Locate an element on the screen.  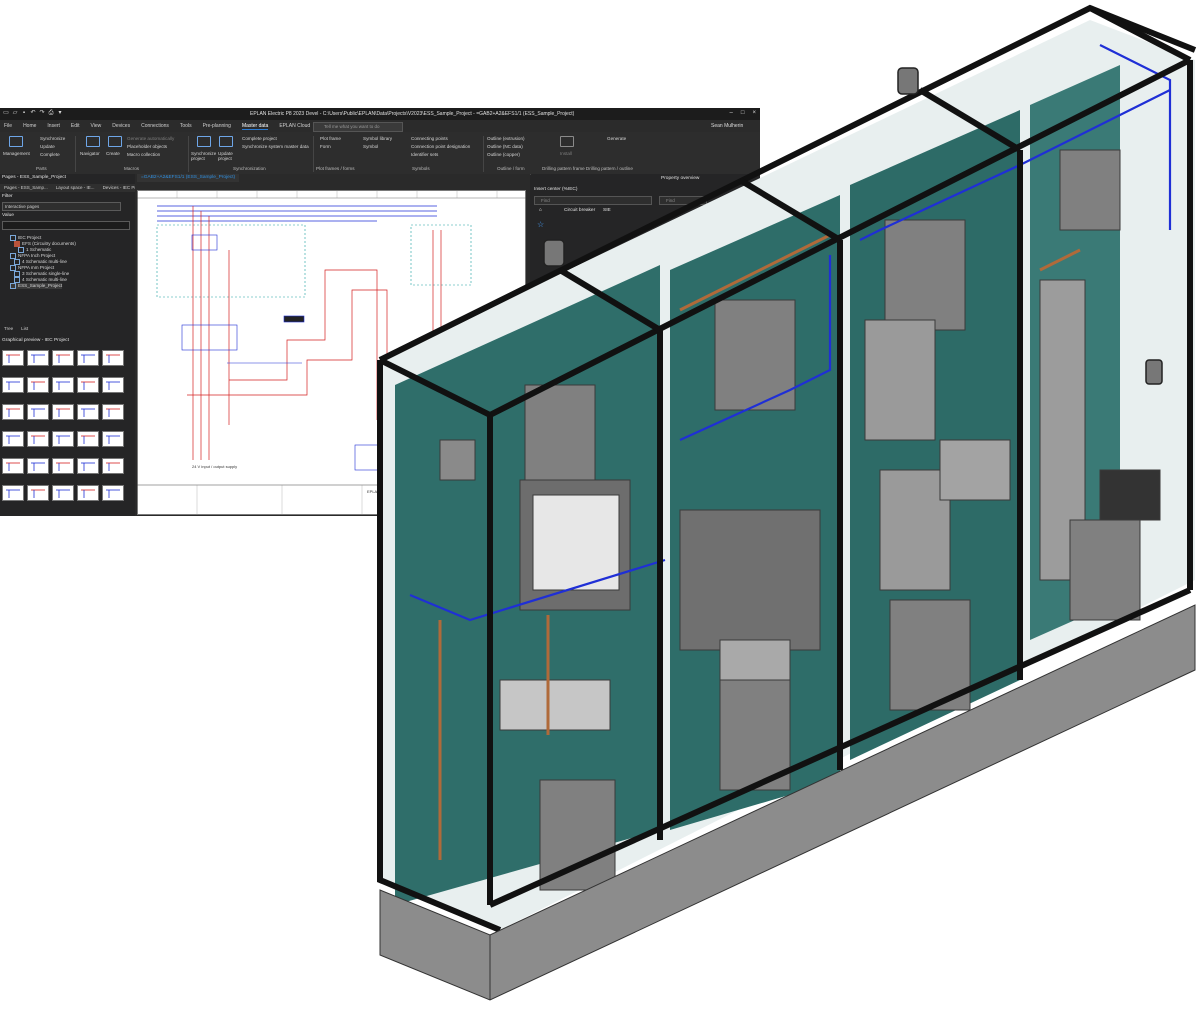
menu-devices: Devices is located at coordinates (121, 126).